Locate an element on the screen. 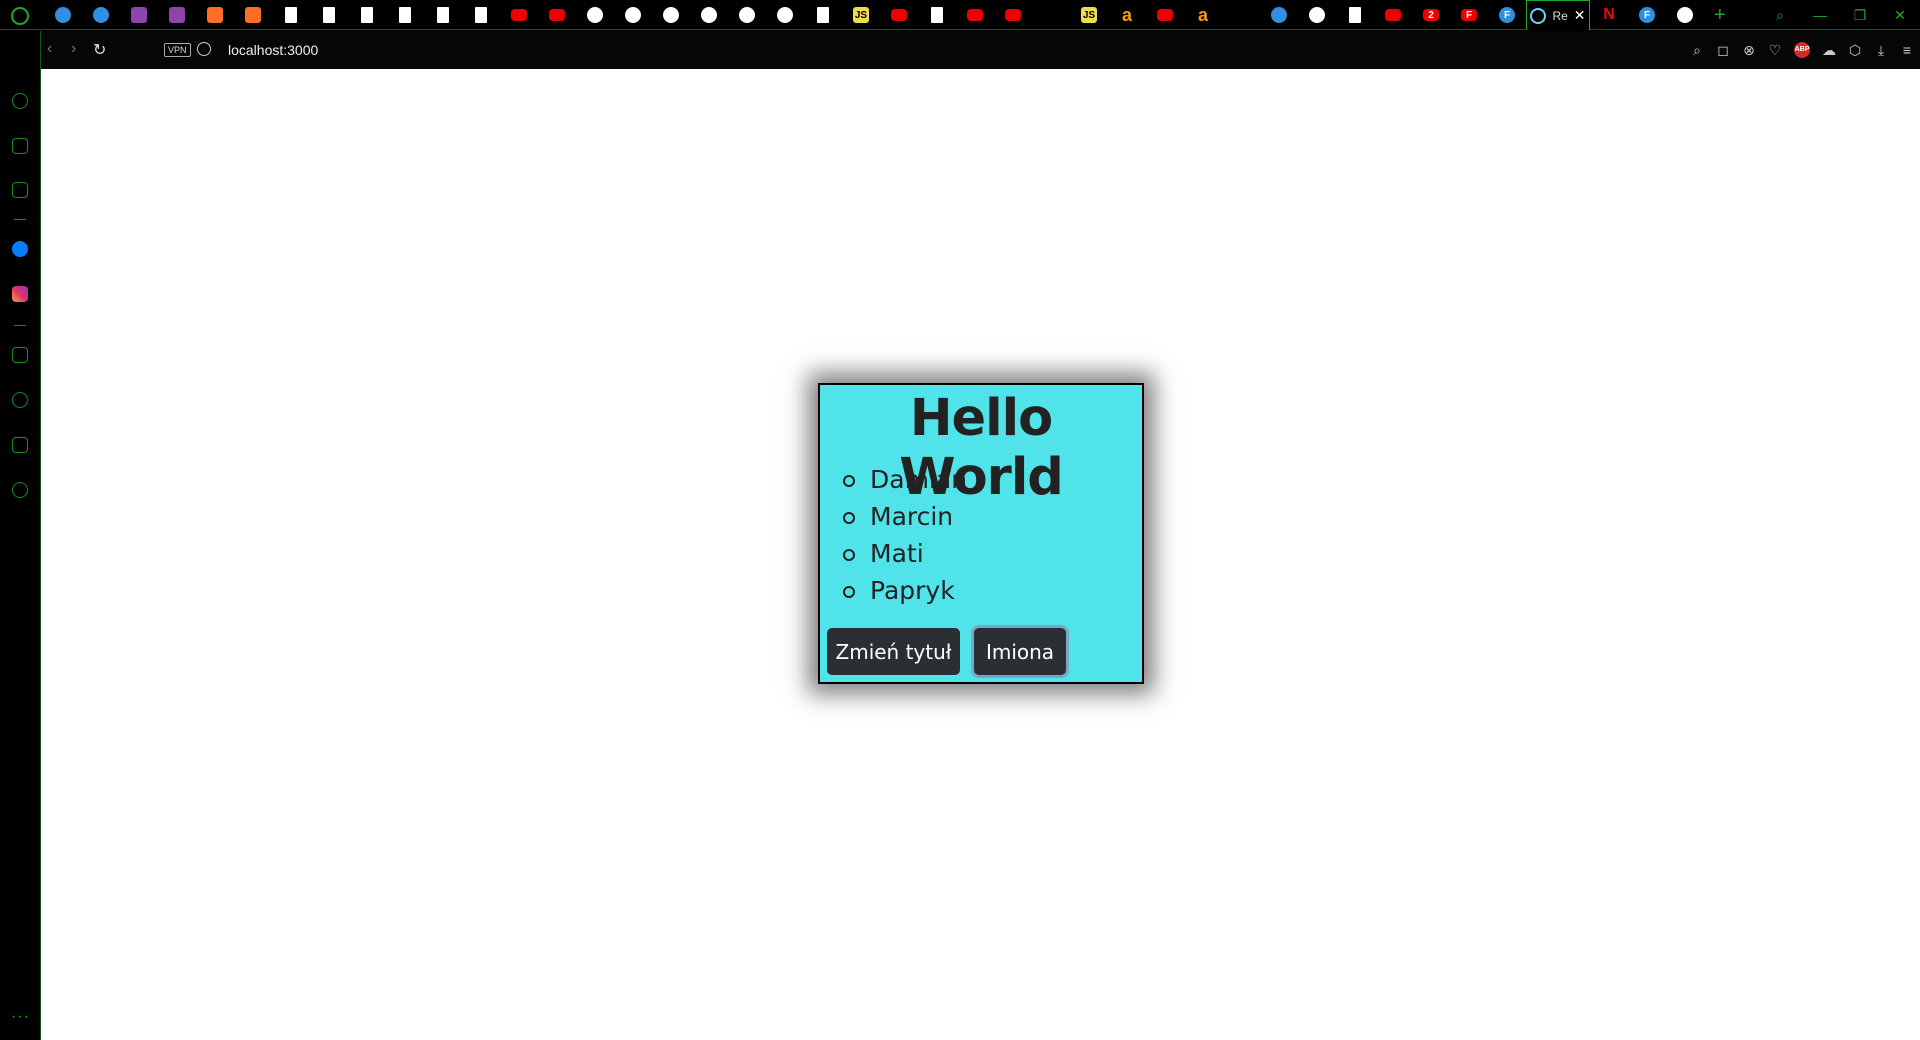 This screenshot has width=1920, height=1040. forward-button: › is located at coordinates (73, 49).